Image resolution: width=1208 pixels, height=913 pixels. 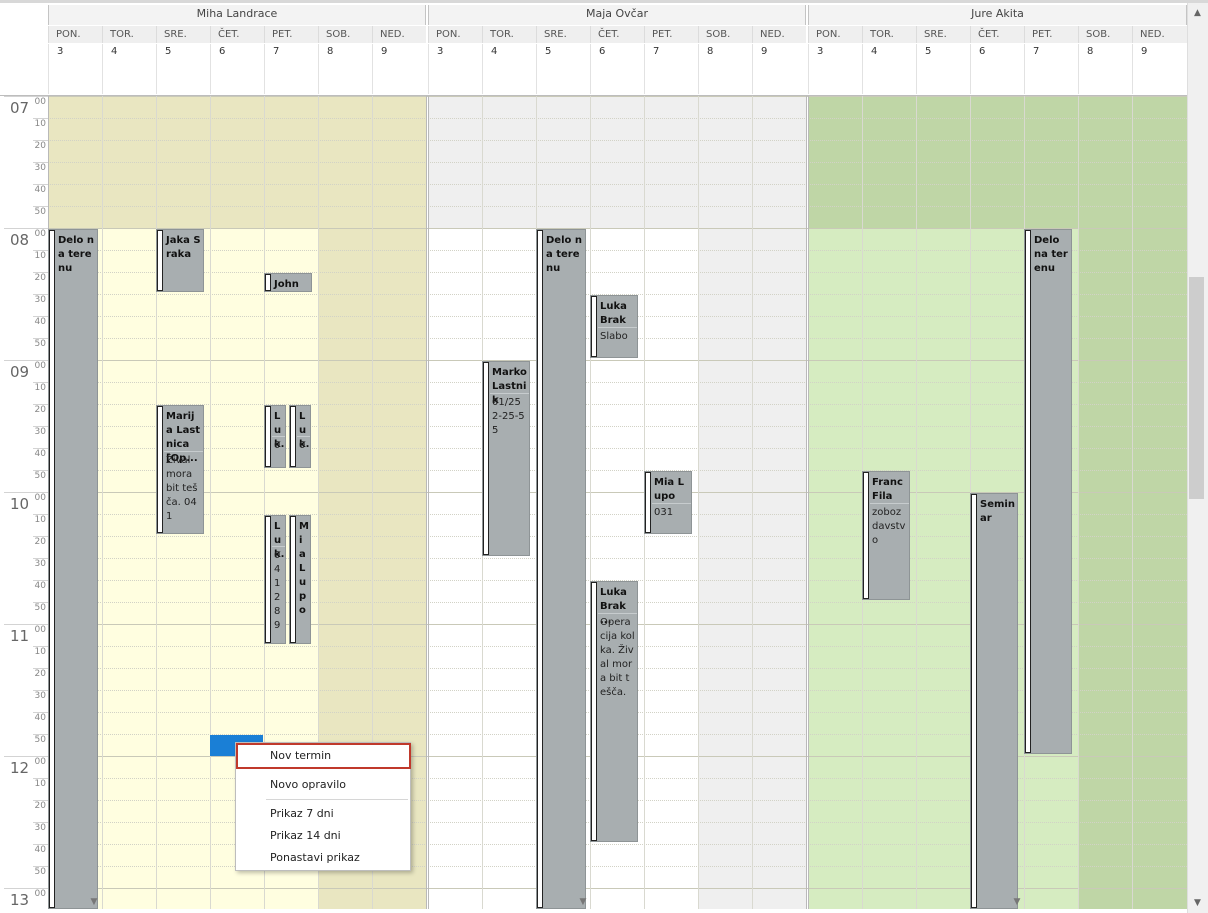 I want to click on appointment: Luk...041289, so click(x=275, y=579).